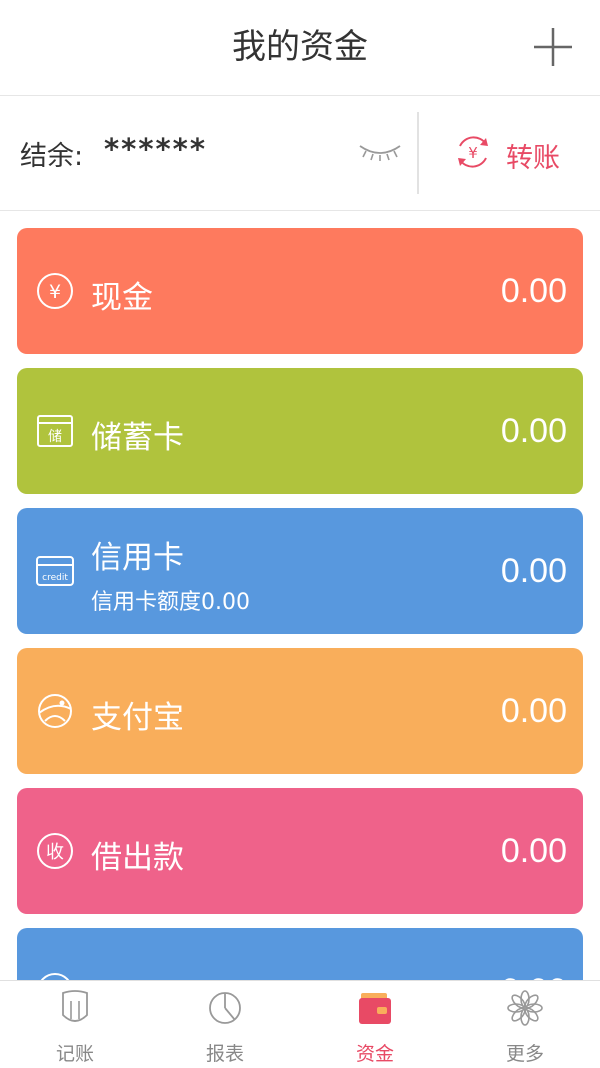  What do you see at coordinates (55, 571) in the screenshot?
I see `credit-card-icon: credit` at bounding box center [55, 571].